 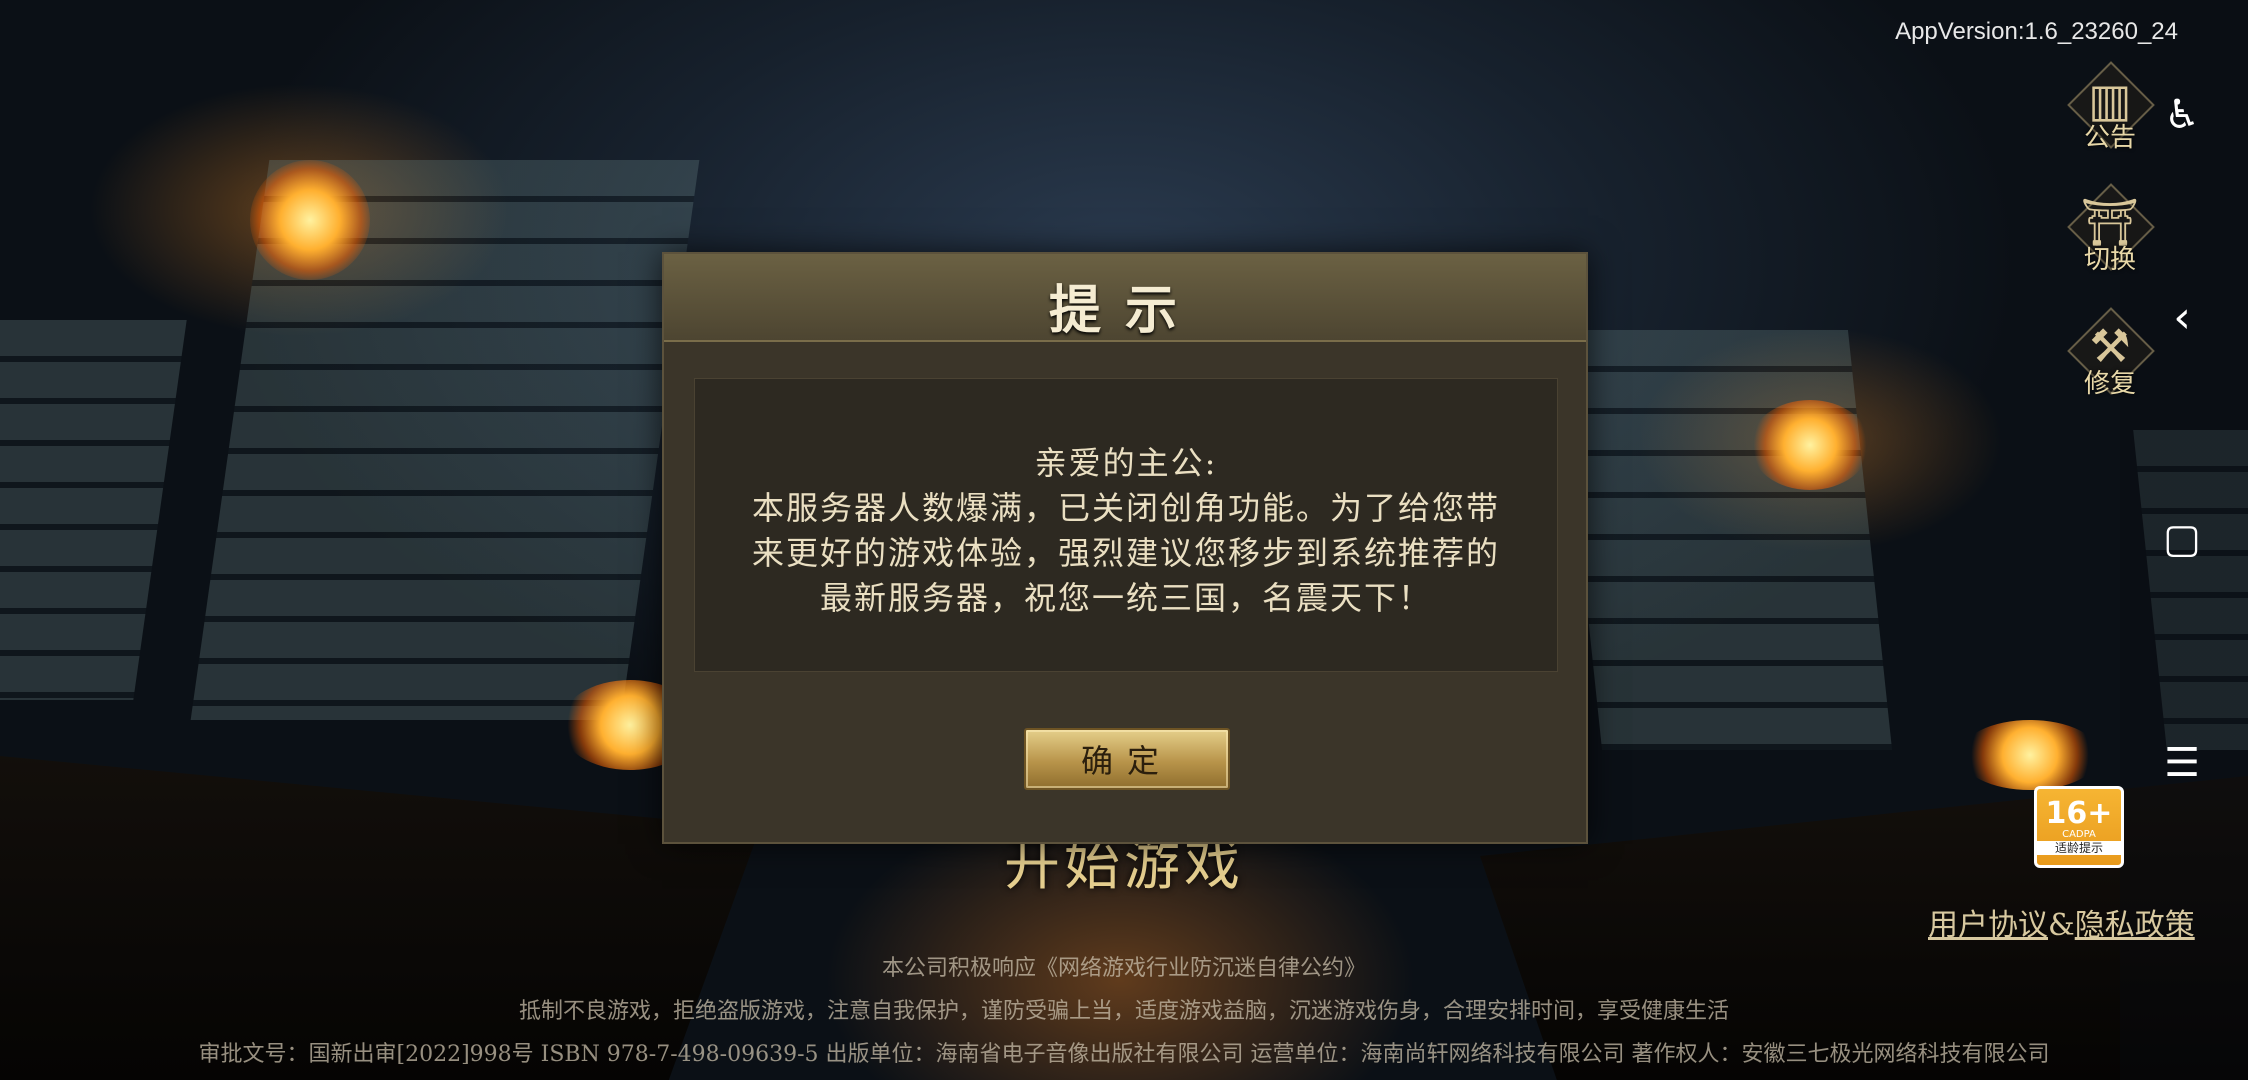 I want to click on menu-lines-icon: ☰, so click(x=2182, y=763).